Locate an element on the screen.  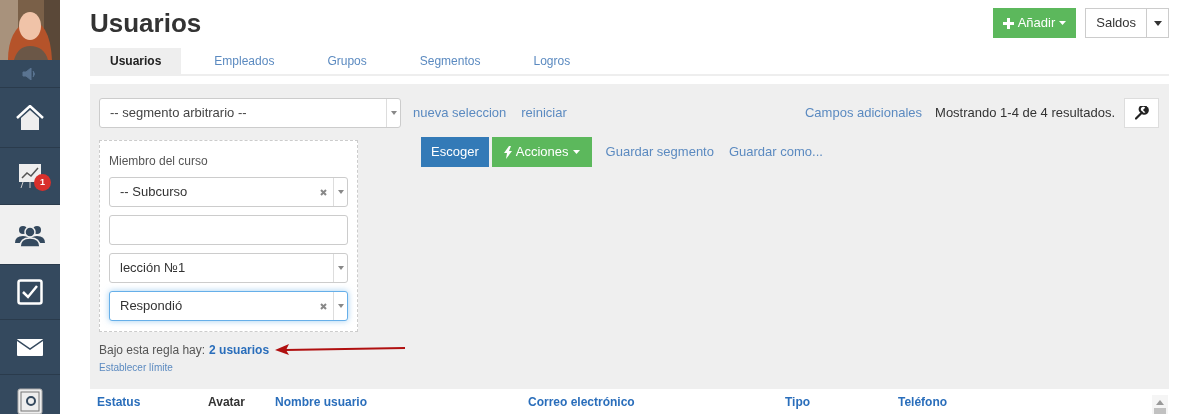
chart-icon is located at coordinates (30, 176).